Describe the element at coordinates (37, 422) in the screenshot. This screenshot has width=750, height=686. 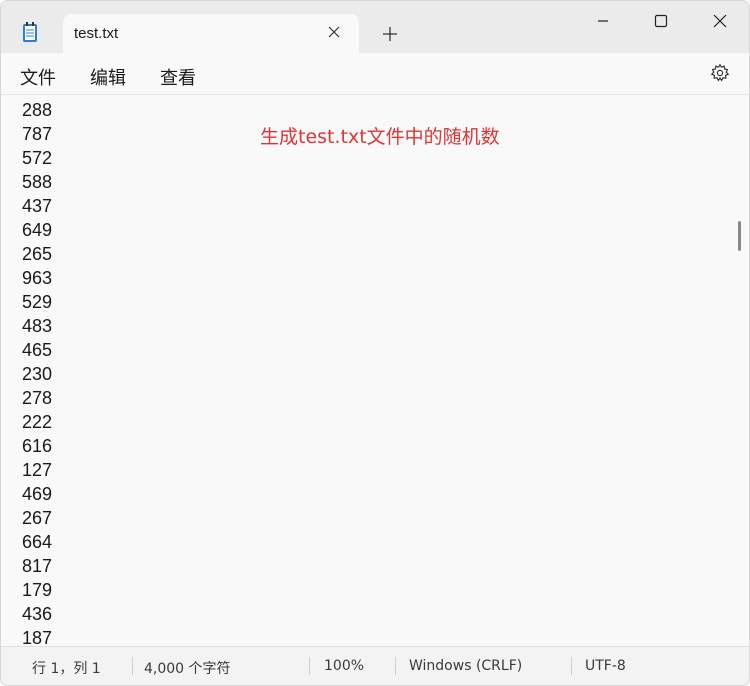
I see `text-line: 222` at that location.